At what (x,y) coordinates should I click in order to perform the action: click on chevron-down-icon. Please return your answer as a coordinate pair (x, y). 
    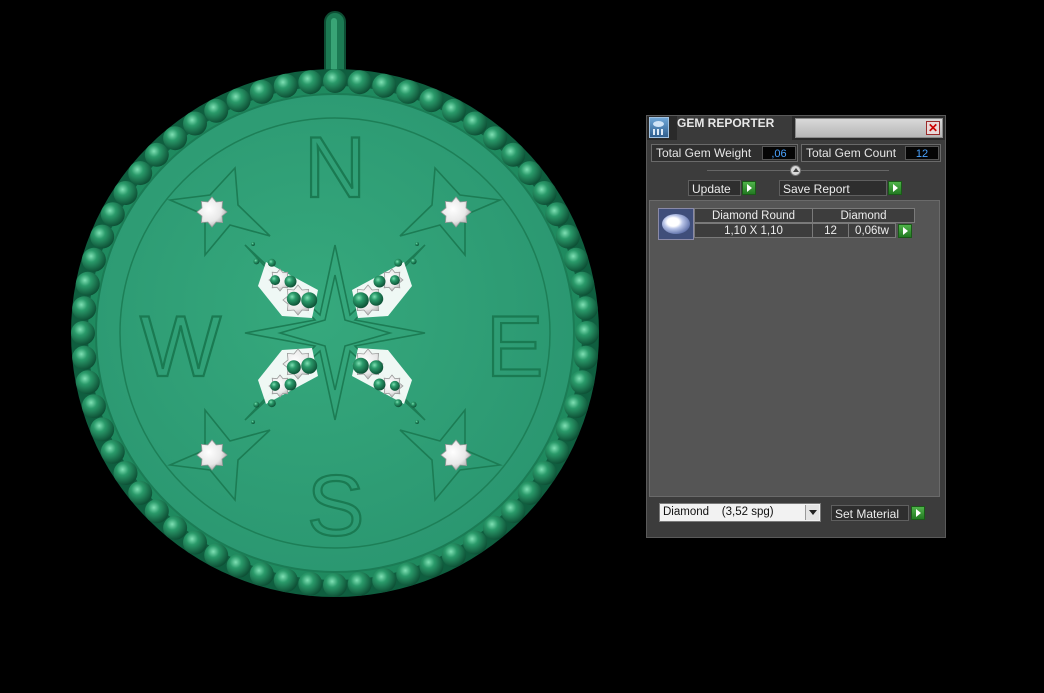
    Looking at the image, I should click on (812, 512).